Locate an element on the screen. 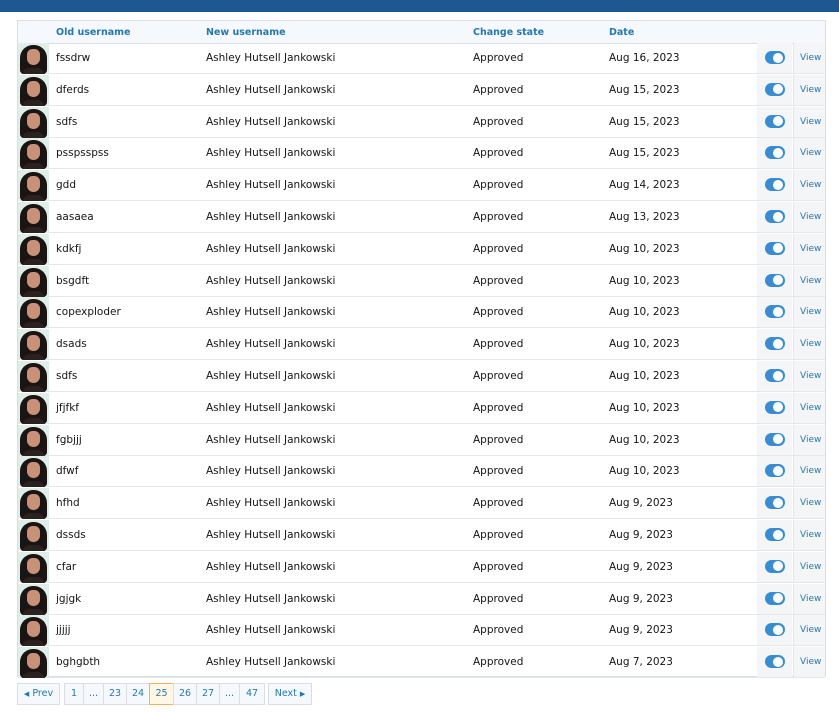  header-change-state: Change state is located at coordinates (508, 32).